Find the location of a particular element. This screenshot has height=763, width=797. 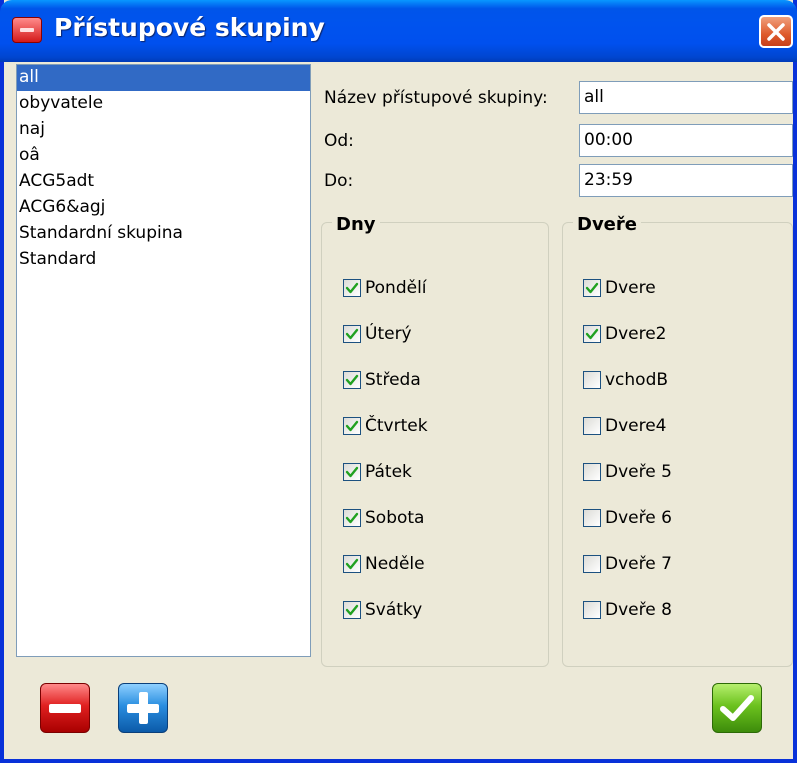

doors-checkbox-label: Dveře 7 is located at coordinates (638, 564).